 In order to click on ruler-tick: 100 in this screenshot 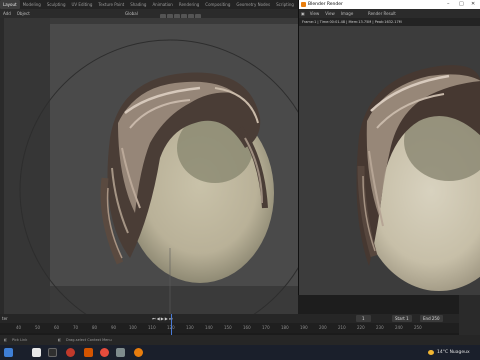, I will do `click(133, 327)`.